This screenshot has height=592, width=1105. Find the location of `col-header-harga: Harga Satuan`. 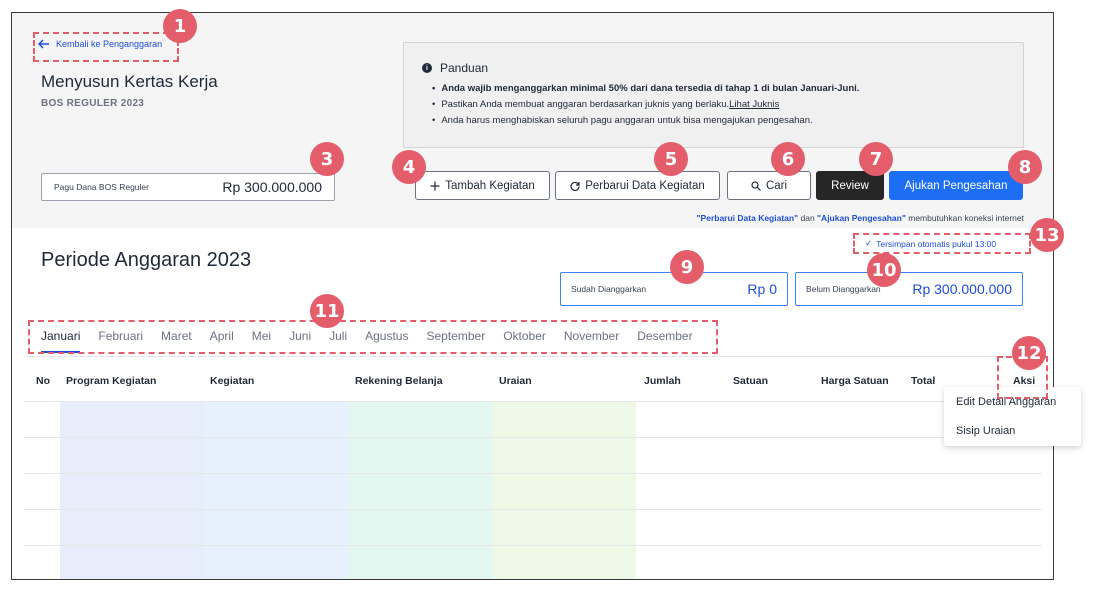

col-header-harga: Harga Satuan is located at coordinates (855, 381).